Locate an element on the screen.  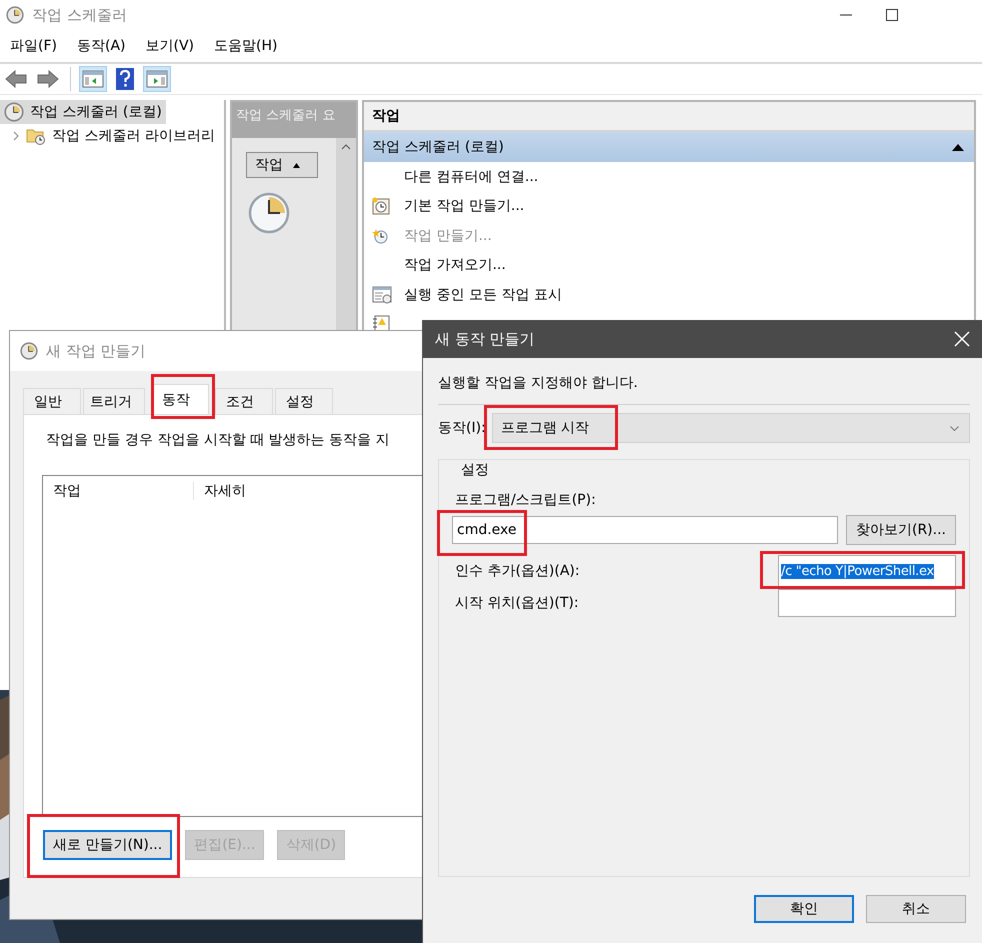
action-link: 실행 중인 모든 작업 표시 is located at coordinates (483, 295).